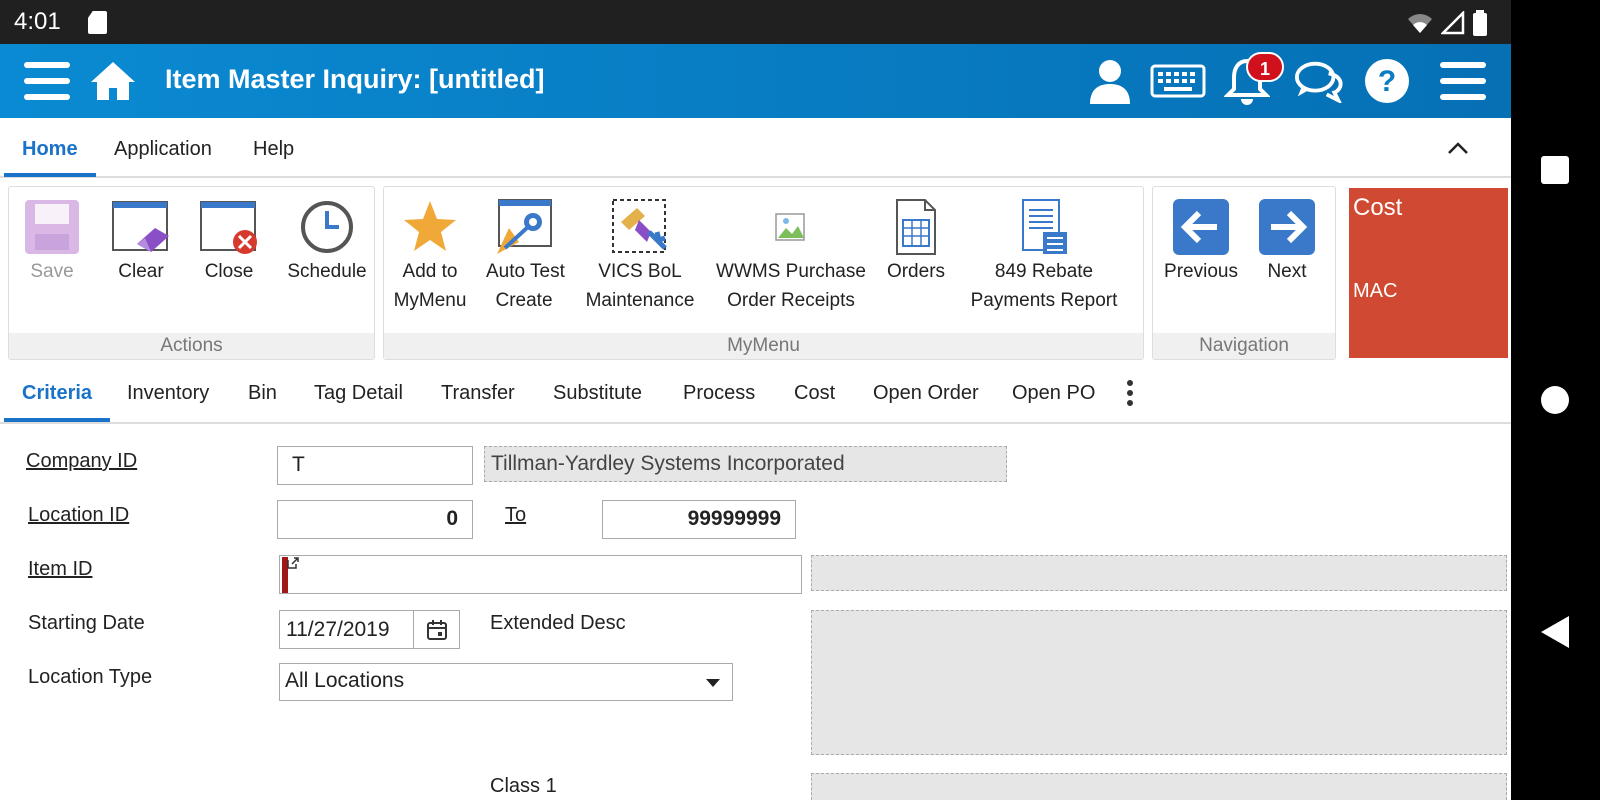 The image size is (1600, 800). What do you see at coordinates (50, 149) in the screenshot?
I see `tab-home: Home` at bounding box center [50, 149].